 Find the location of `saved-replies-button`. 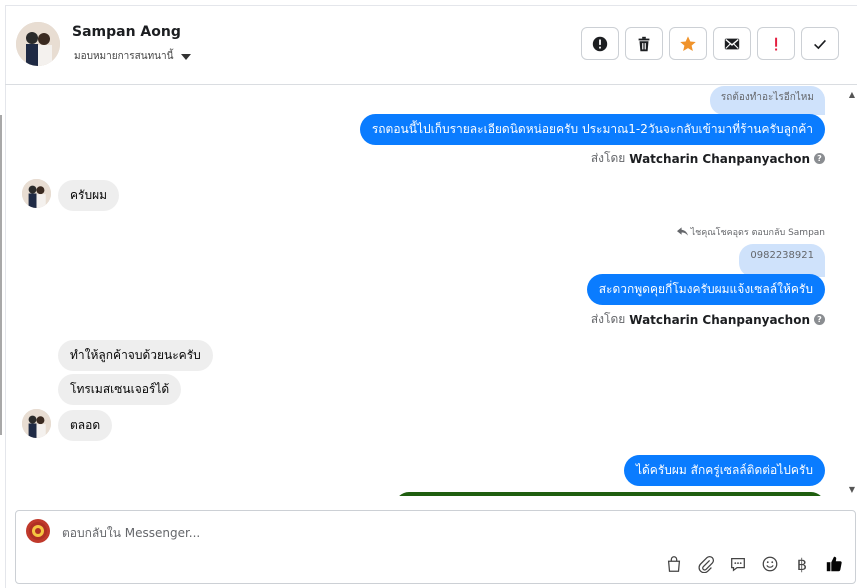

saved-replies-button is located at coordinates (738, 564).